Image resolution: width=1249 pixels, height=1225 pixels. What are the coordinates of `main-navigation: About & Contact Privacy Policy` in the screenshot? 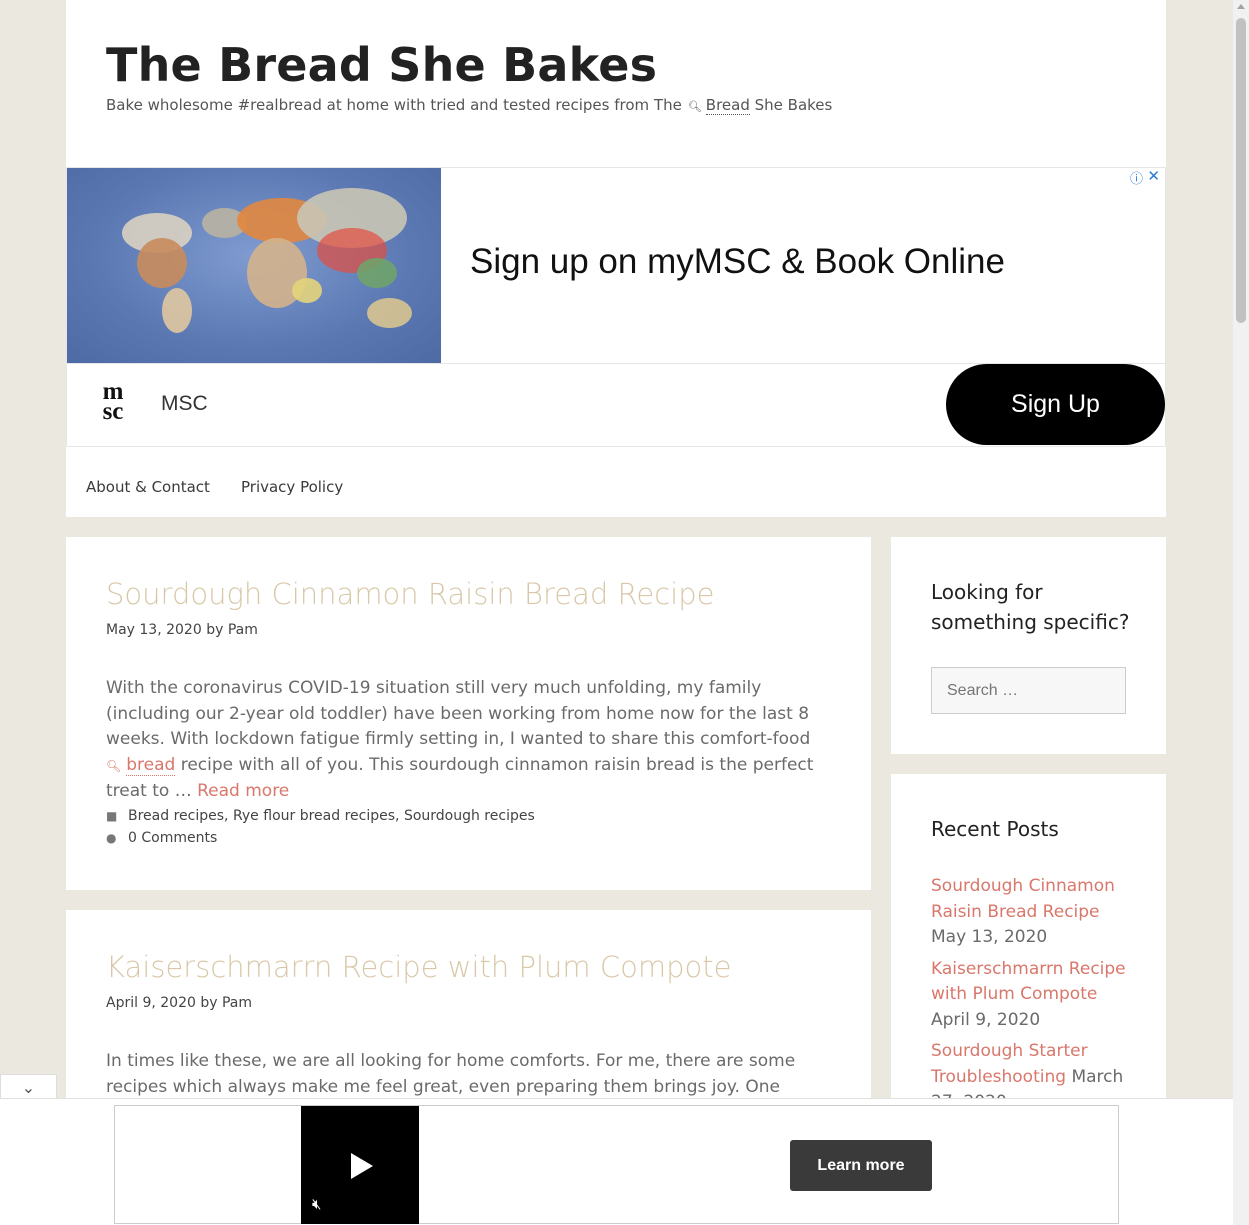 It's located at (616, 482).